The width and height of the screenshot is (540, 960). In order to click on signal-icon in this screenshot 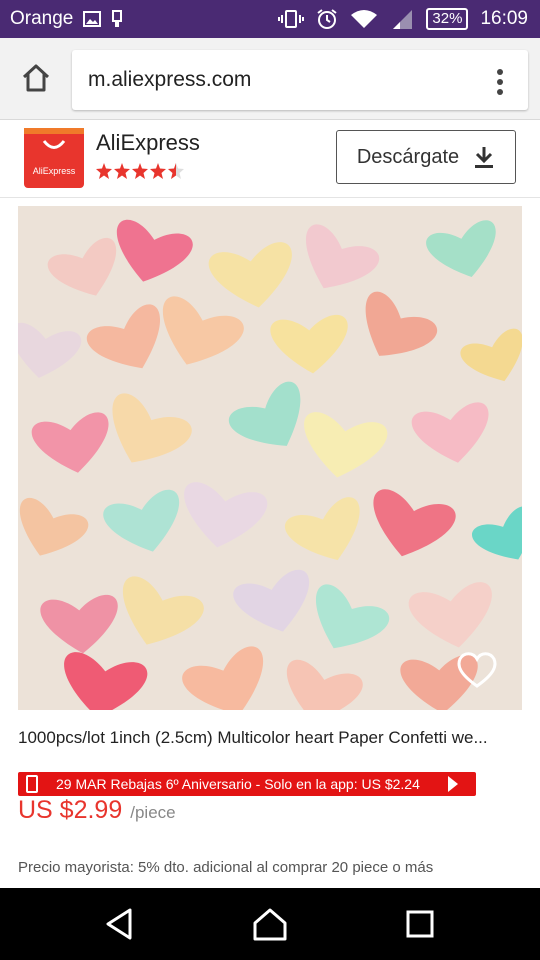, I will do `click(402, 19)`.